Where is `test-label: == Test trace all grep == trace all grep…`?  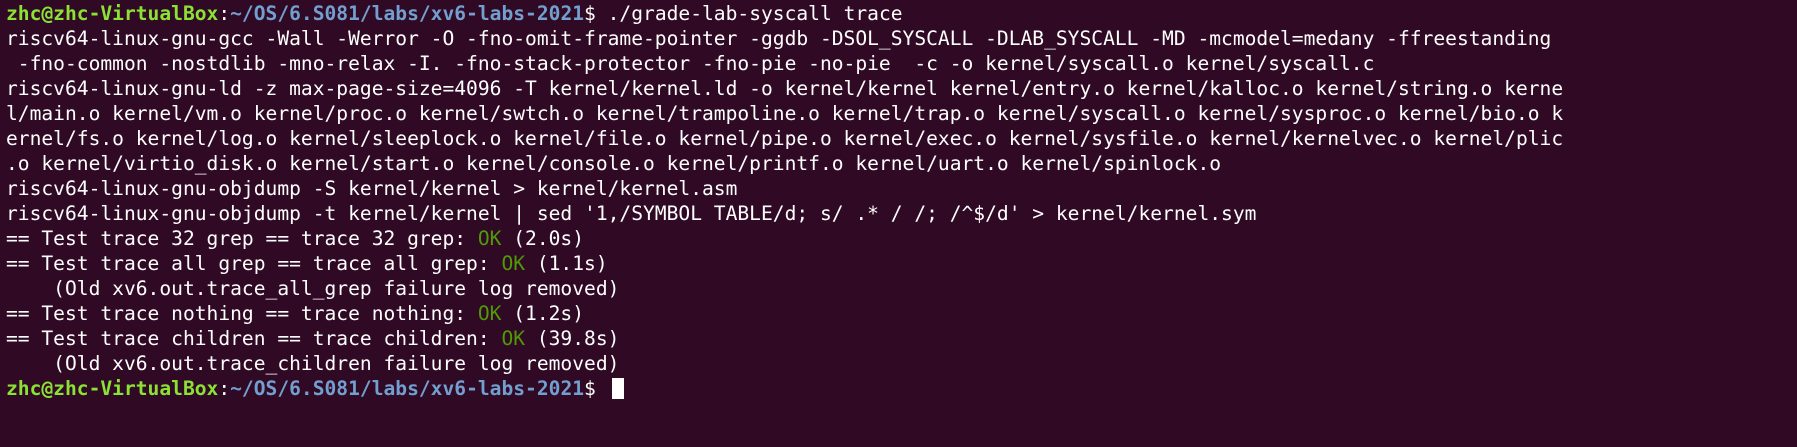
test-label: == Test trace all grep == trace all grep… is located at coordinates (254, 263).